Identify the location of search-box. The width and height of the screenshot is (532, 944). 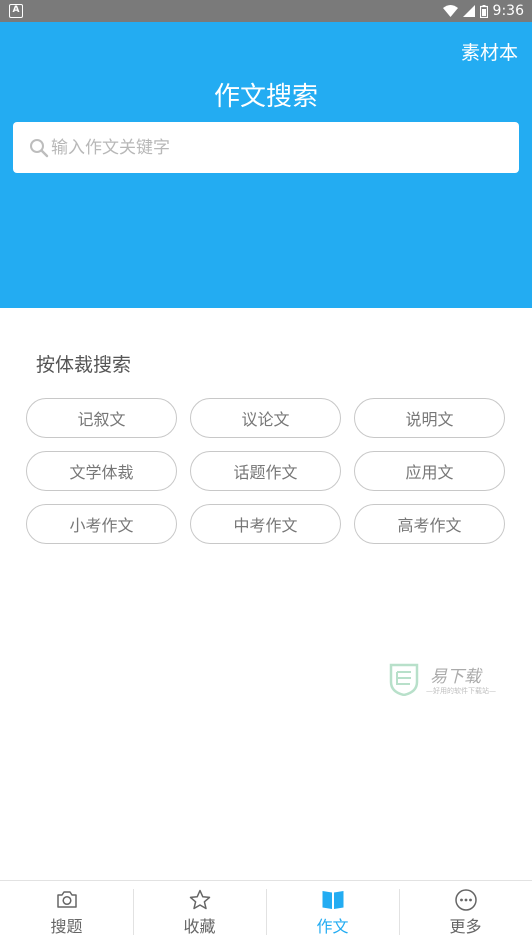
(266, 147).